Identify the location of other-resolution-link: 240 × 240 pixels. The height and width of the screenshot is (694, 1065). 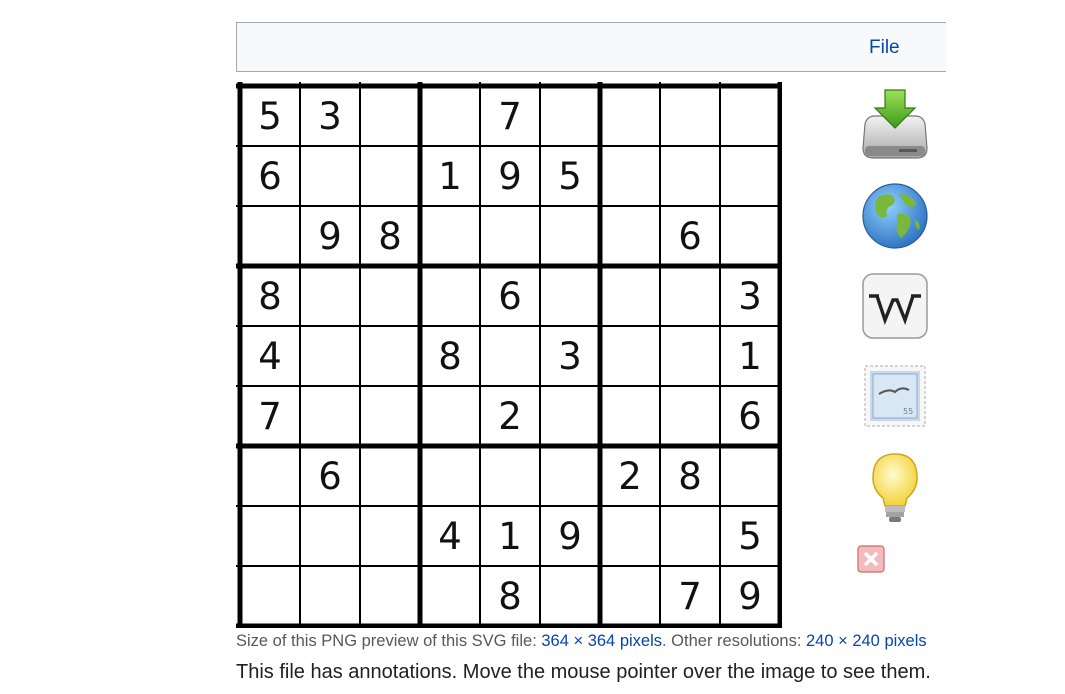
(866, 641).